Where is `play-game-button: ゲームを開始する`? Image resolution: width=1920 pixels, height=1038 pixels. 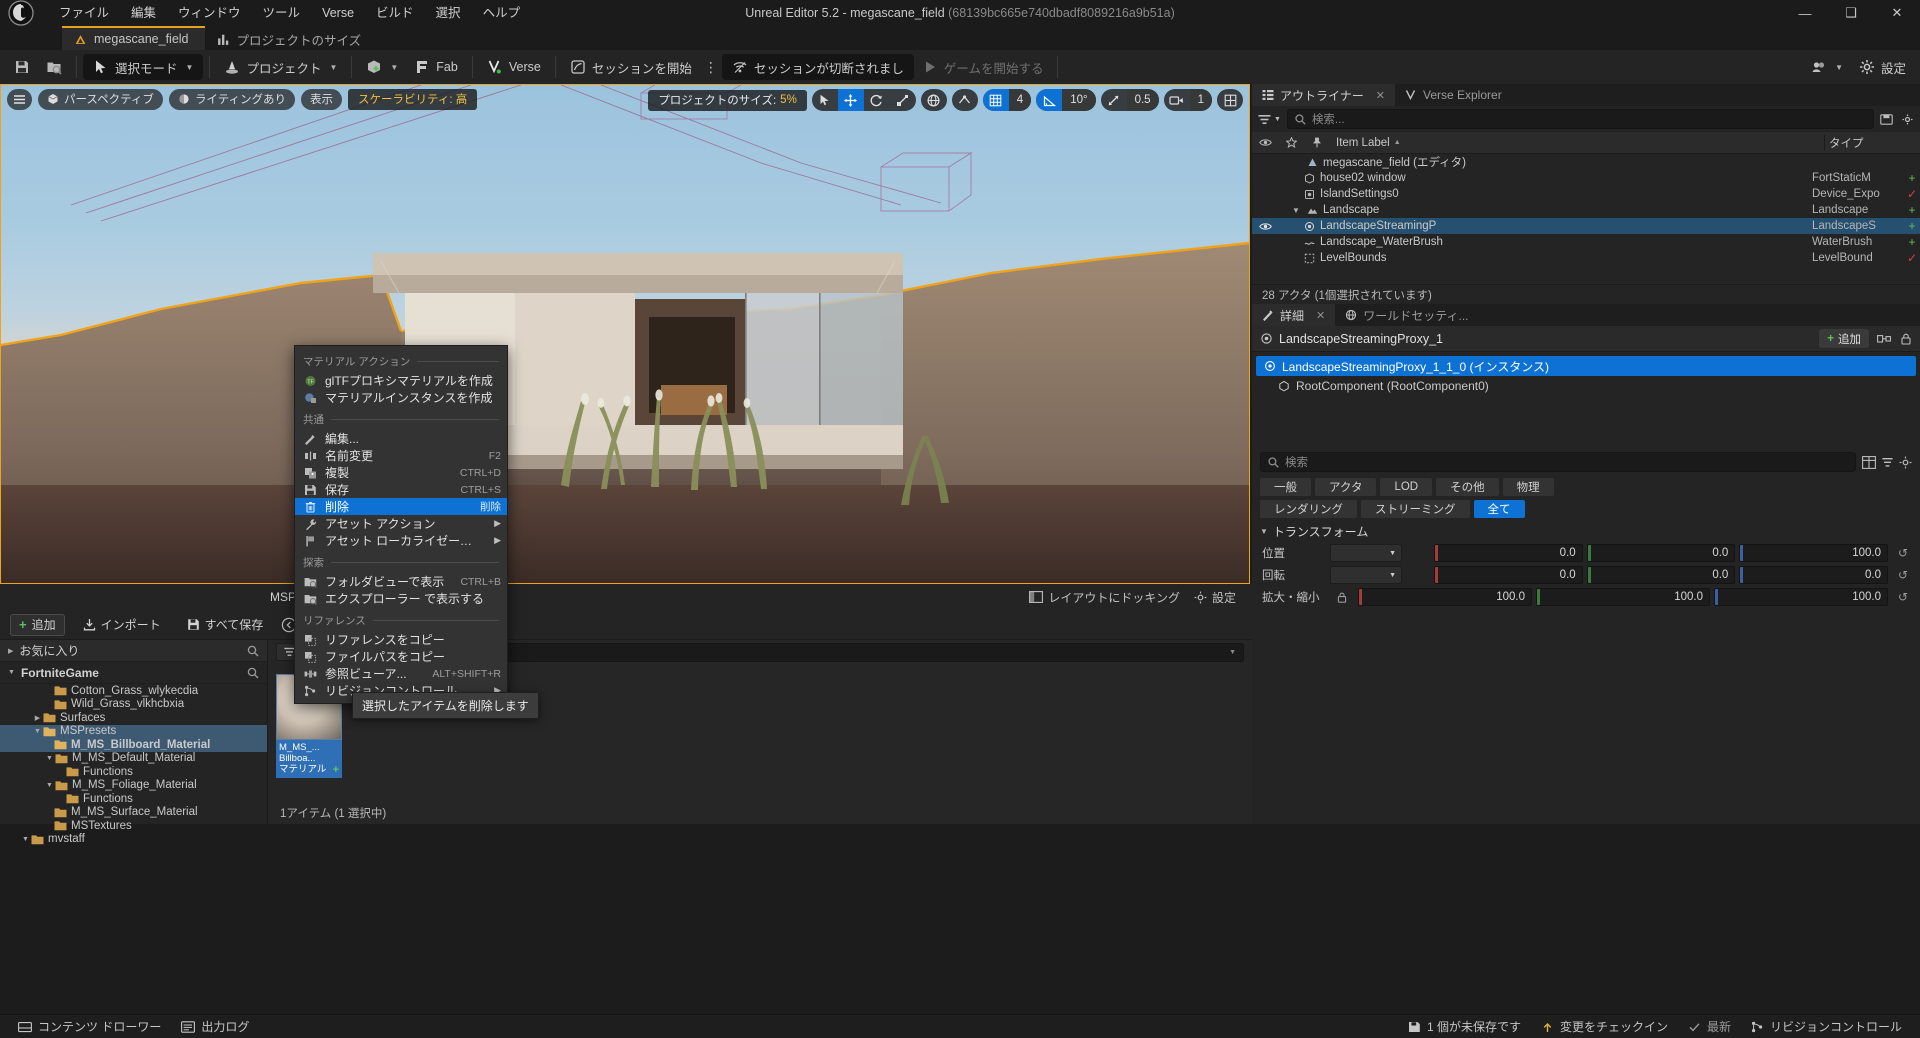
play-game-button: ゲームを開始する is located at coordinates (983, 67).